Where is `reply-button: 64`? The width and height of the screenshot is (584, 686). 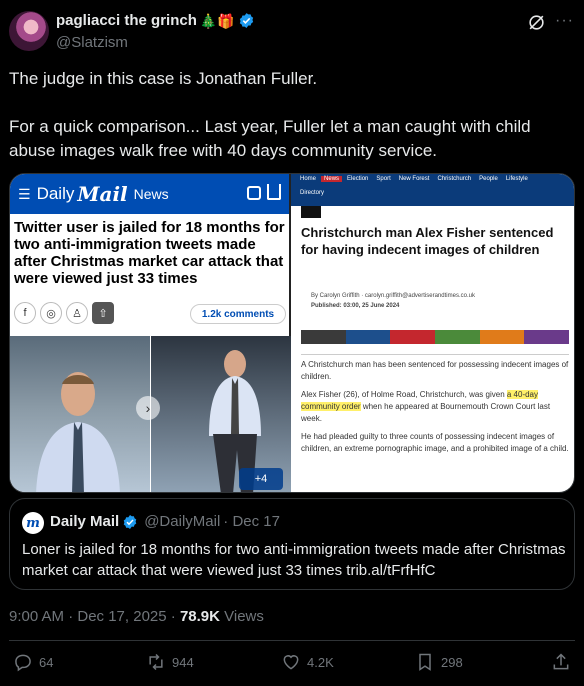
reply-button: 64 is located at coordinates (33, 662).